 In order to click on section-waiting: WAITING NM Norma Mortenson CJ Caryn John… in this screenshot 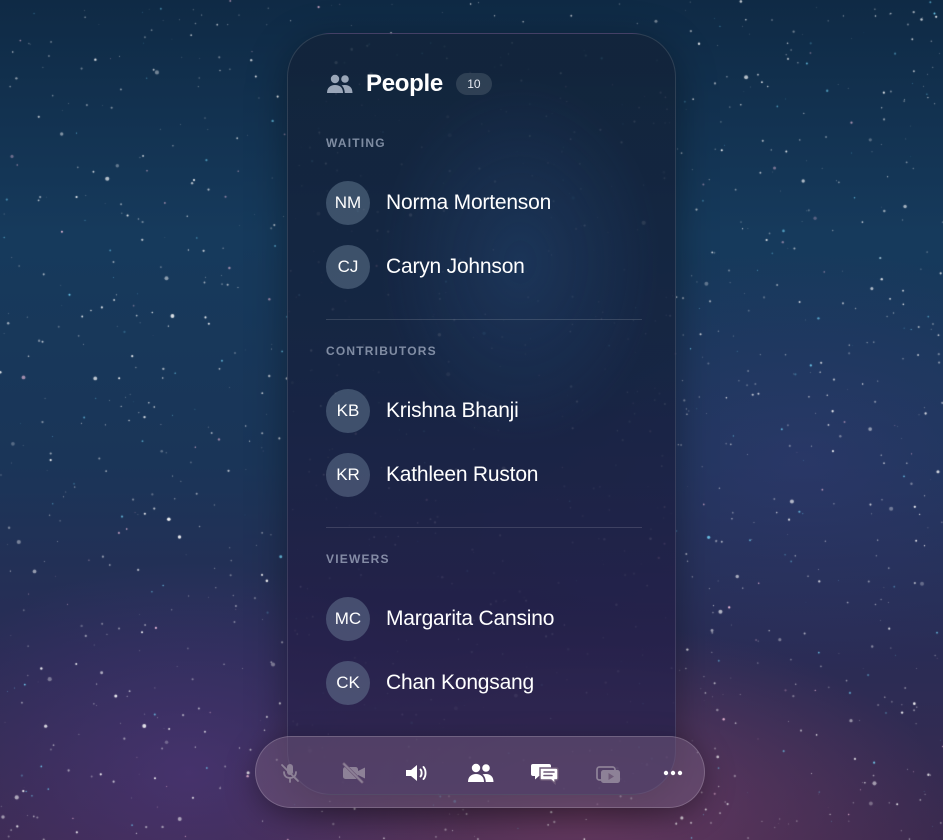, I will do `click(484, 212)`.